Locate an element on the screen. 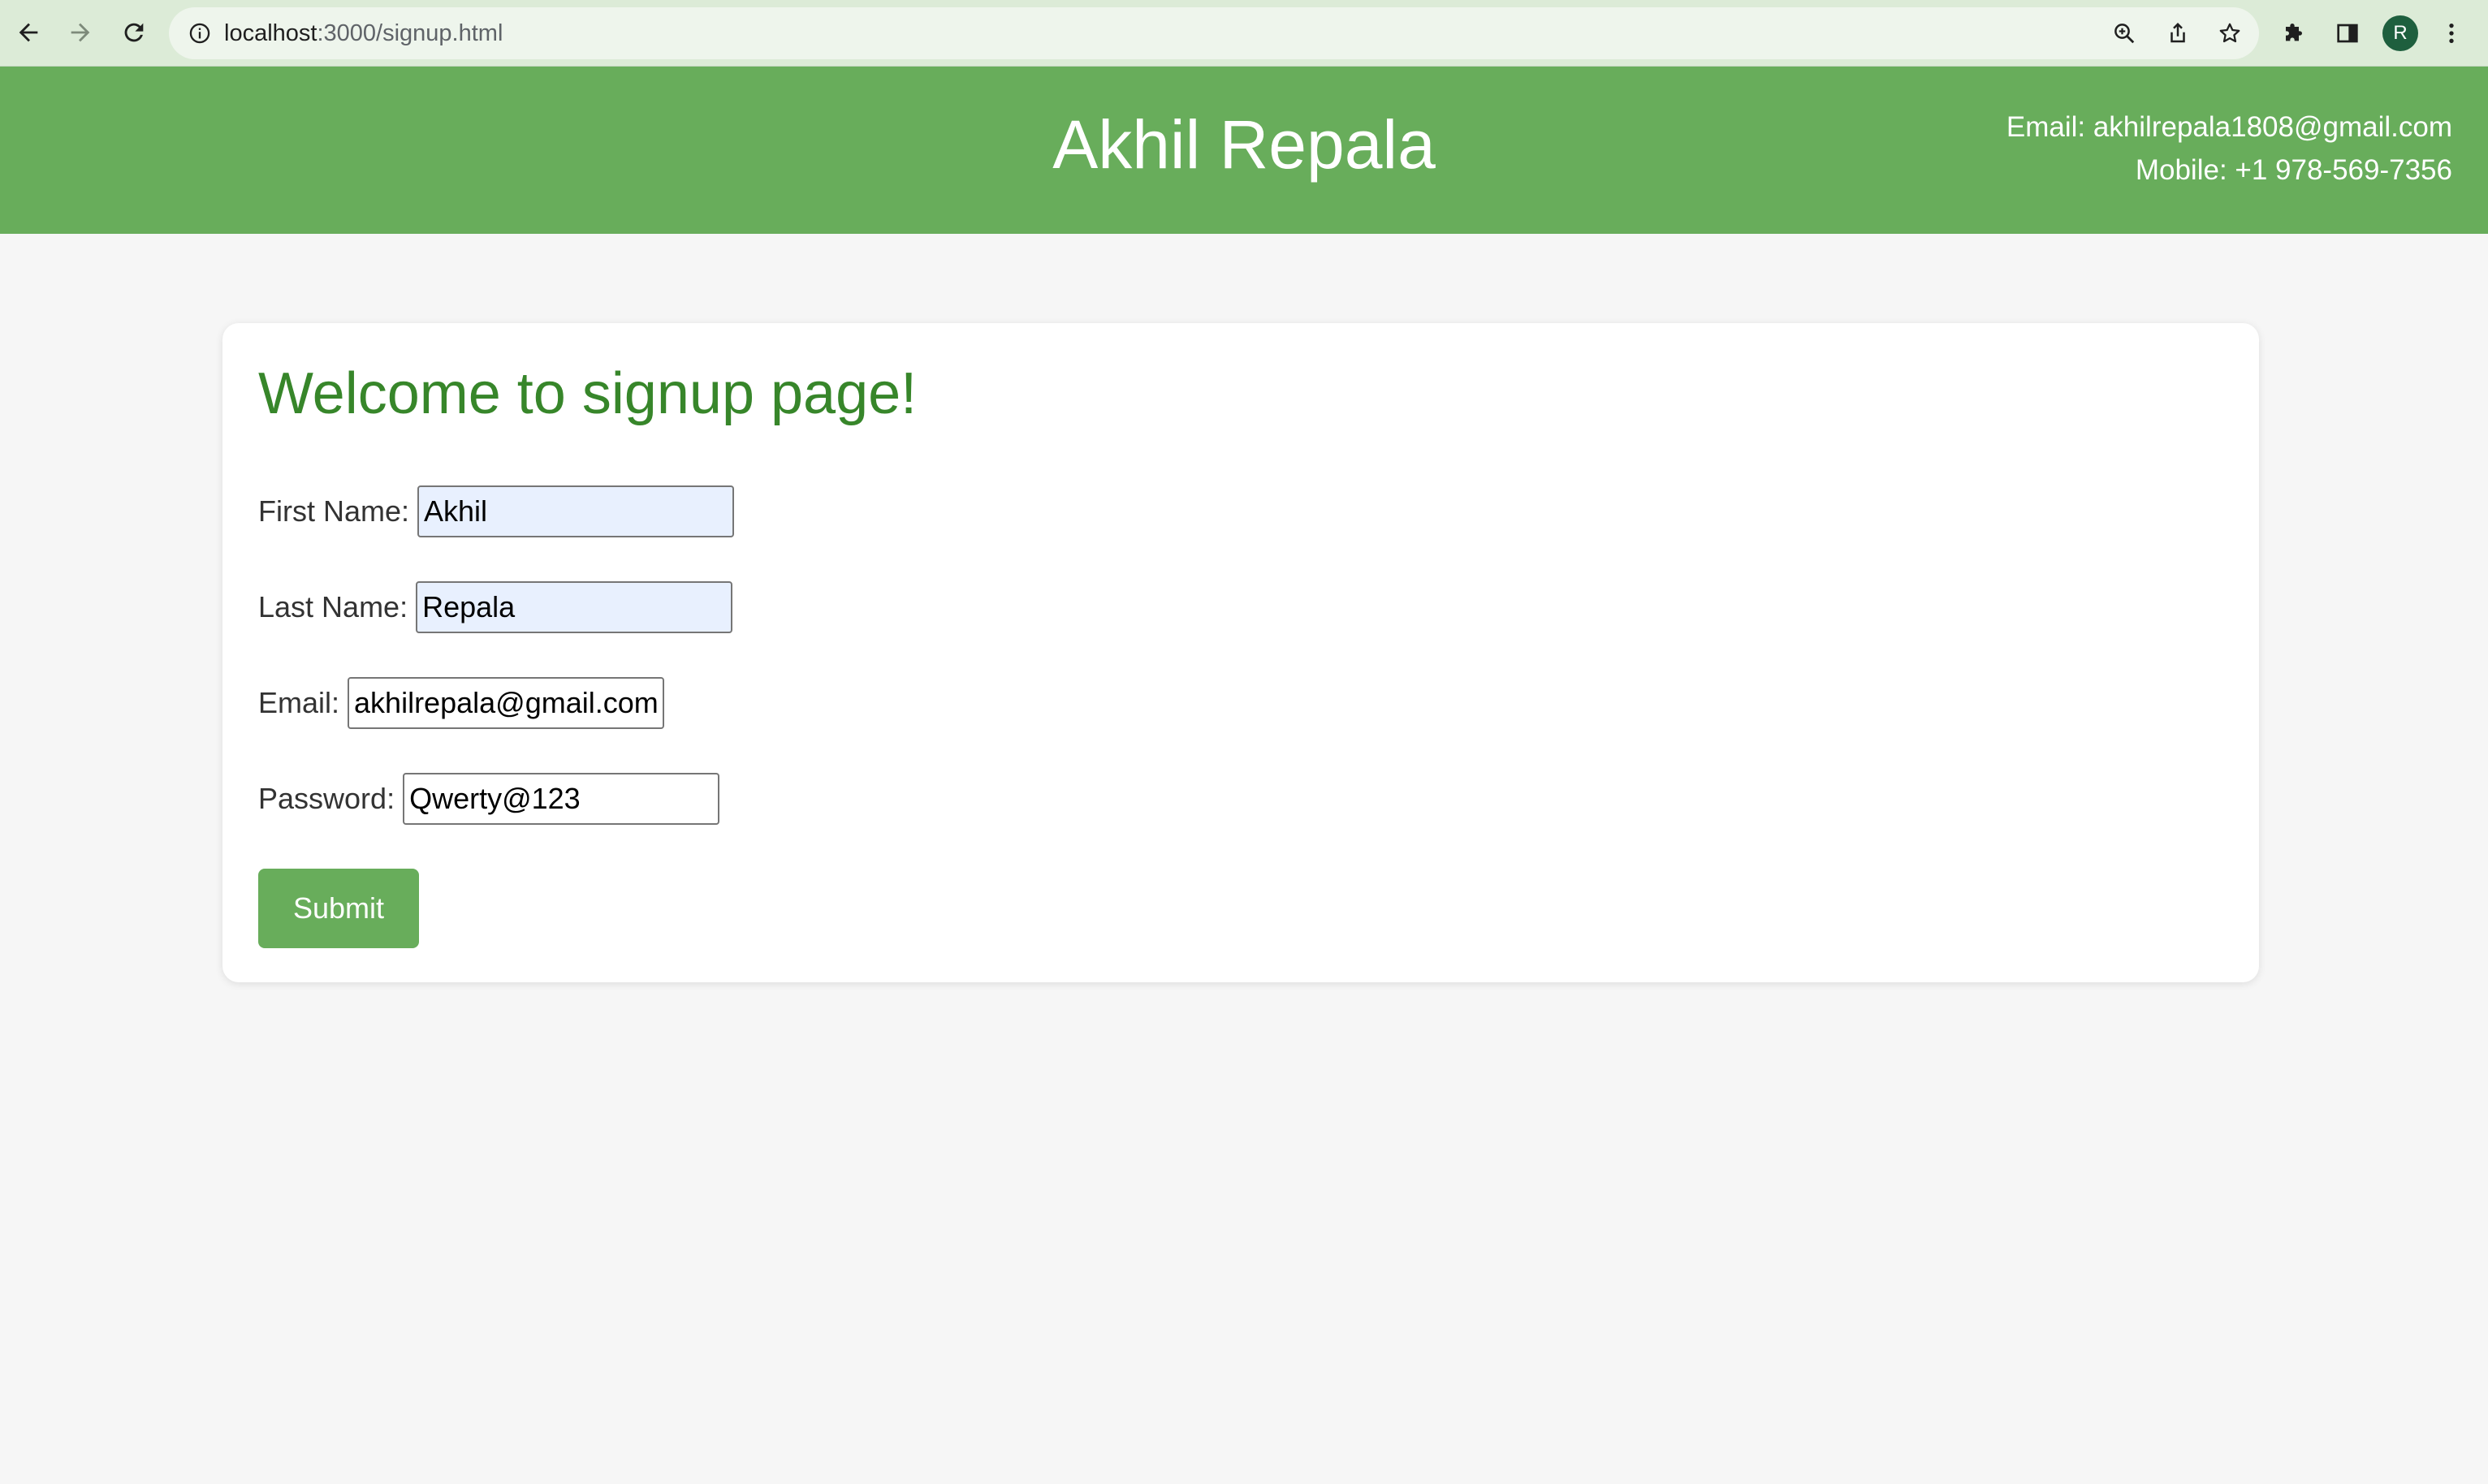 Image resolution: width=2488 pixels, height=1484 pixels. first-name-row: First Name: is located at coordinates (496, 511).